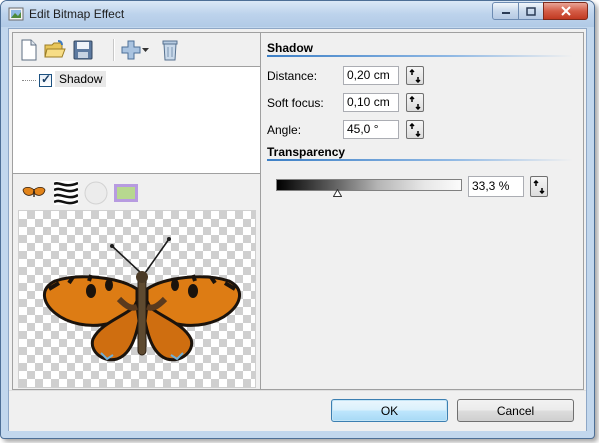 The width and height of the screenshot is (599, 443). Describe the element at coordinates (284, 130) in the screenshot. I see `angle-label: Angle:` at that location.